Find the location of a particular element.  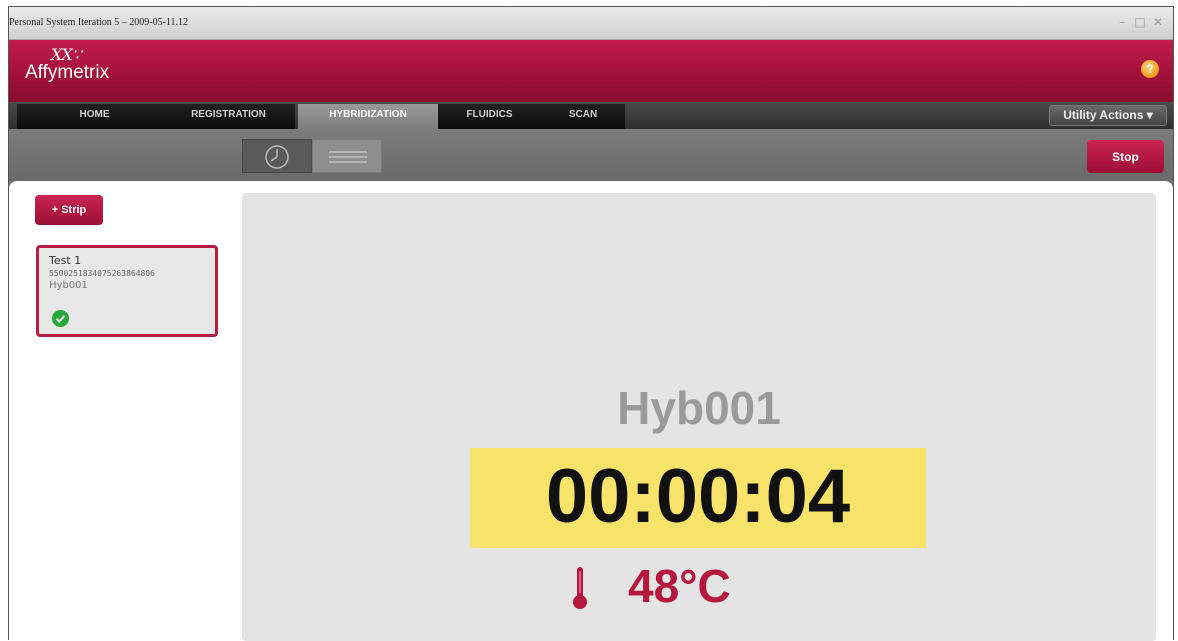

list-view-button is located at coordinates (347, 156).